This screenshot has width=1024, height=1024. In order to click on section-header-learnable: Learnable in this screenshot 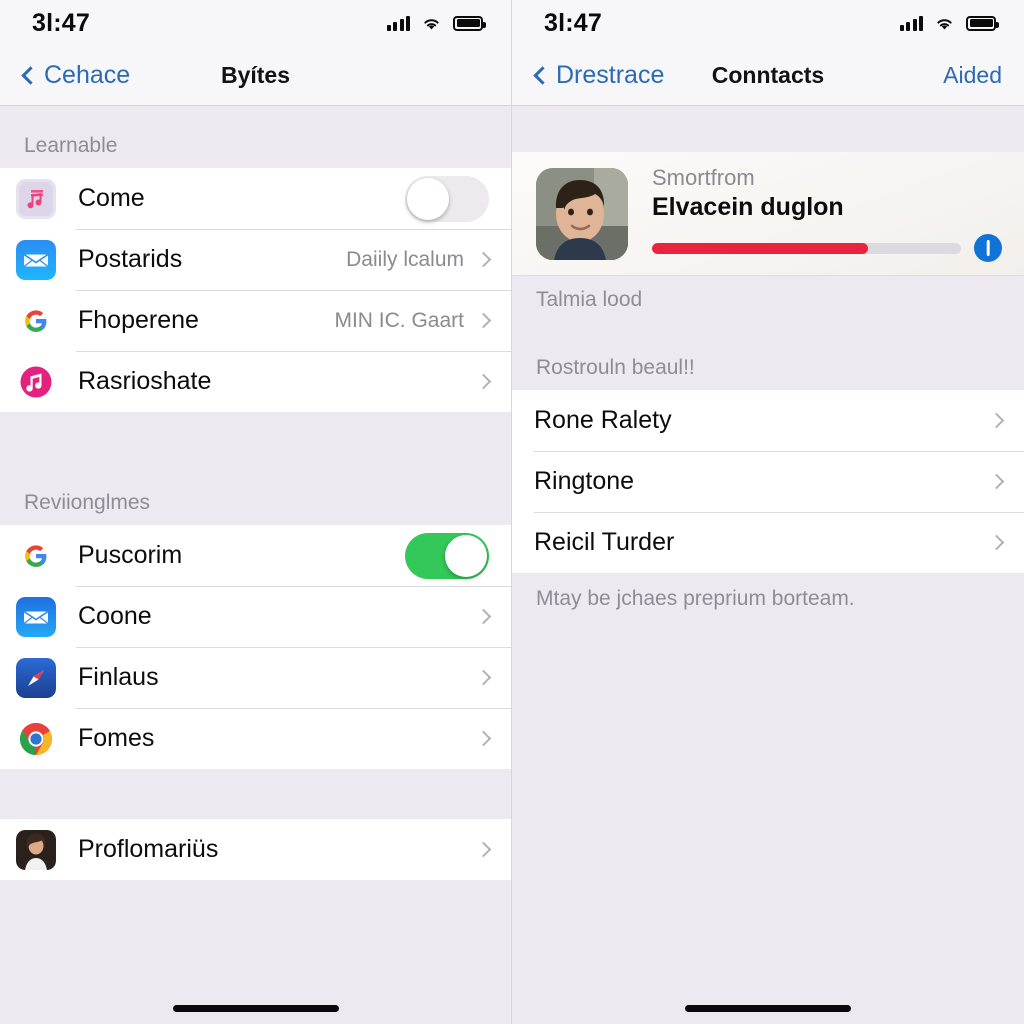, I will do `click(255, 137)`.